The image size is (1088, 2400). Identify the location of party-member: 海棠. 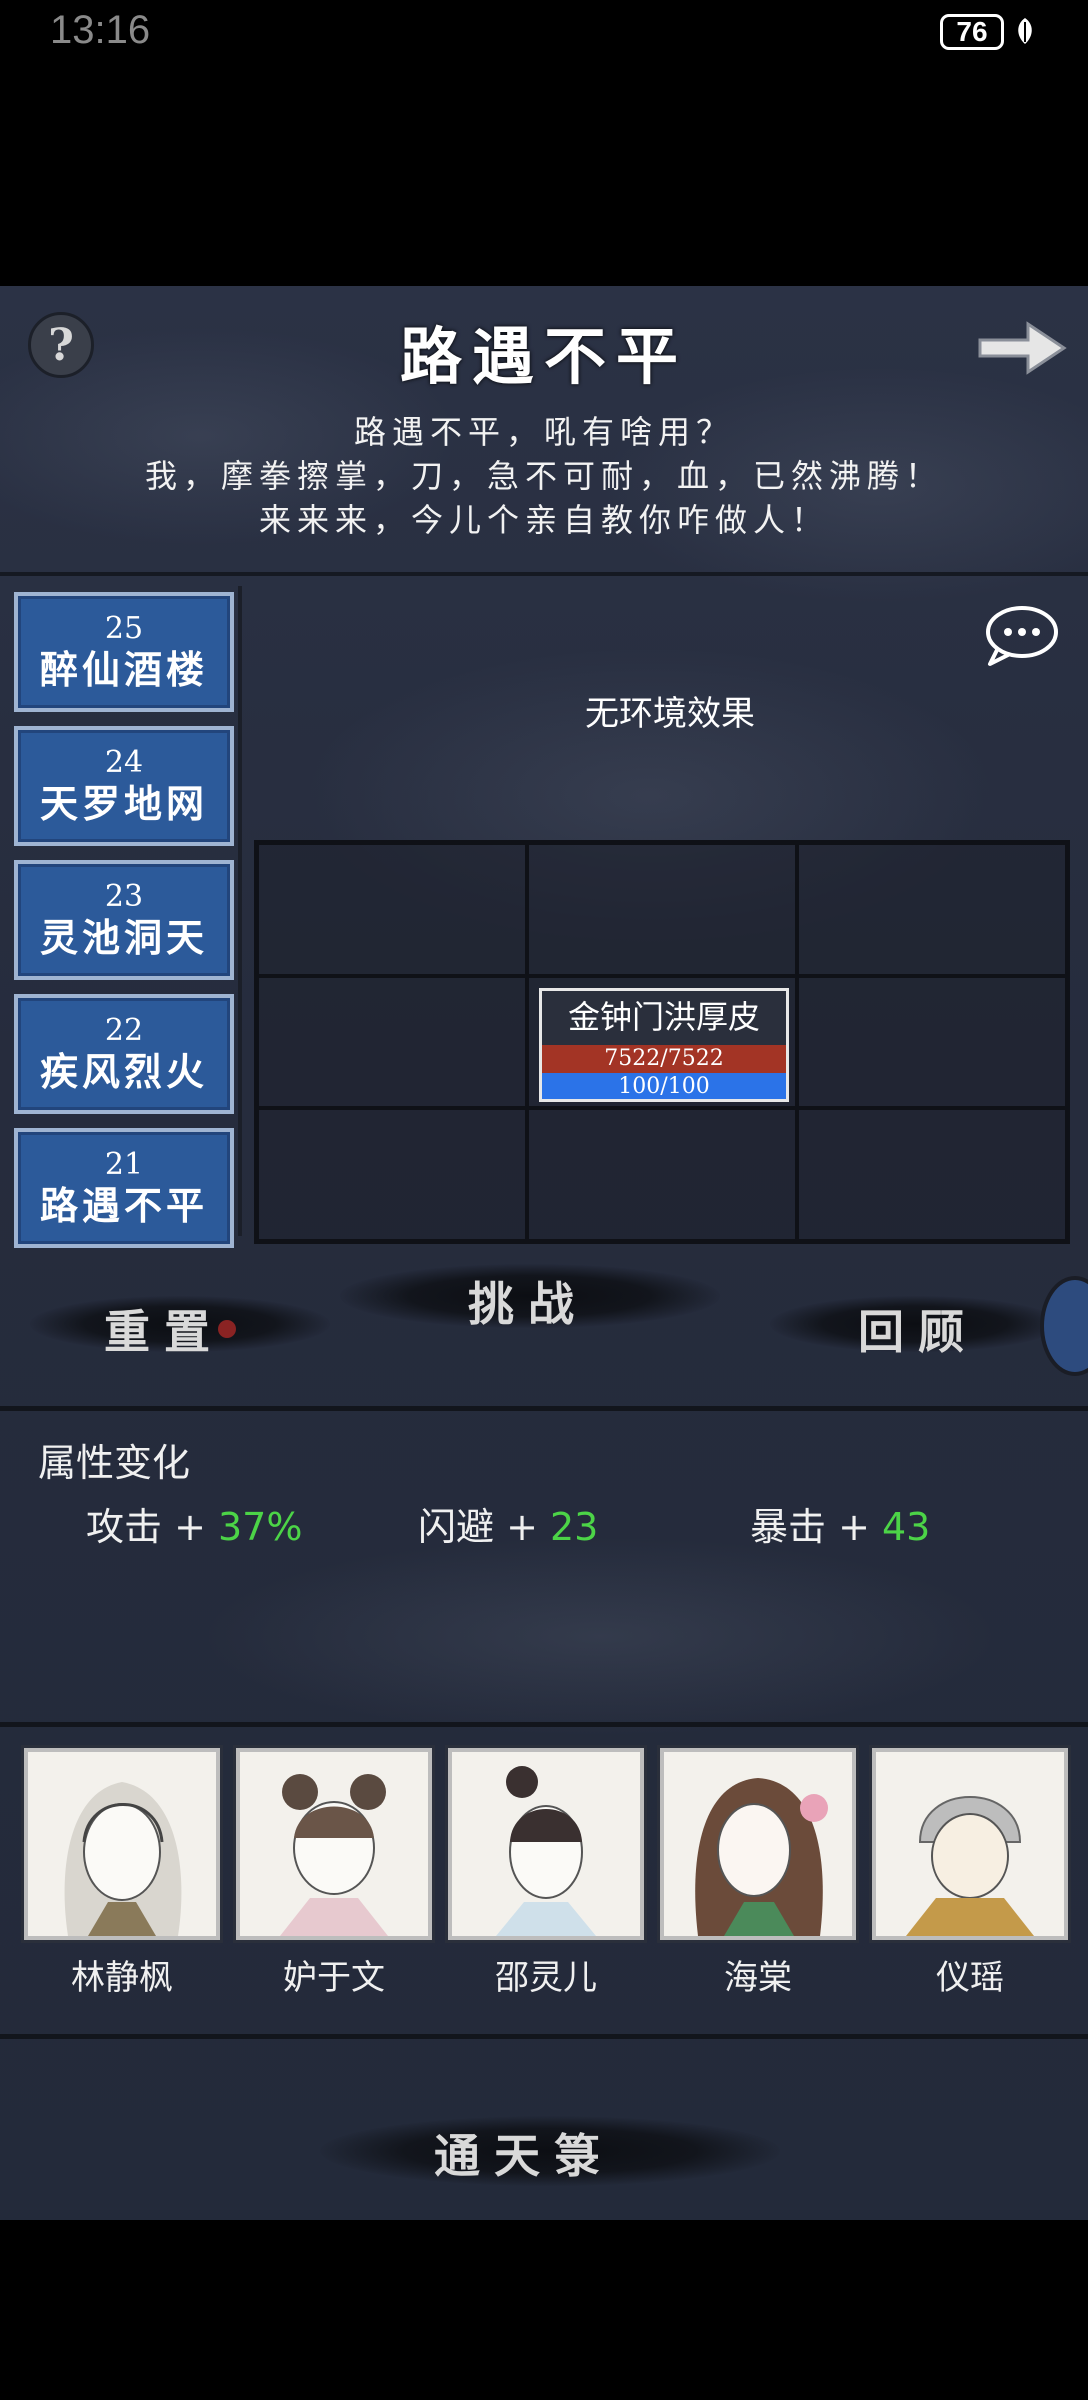
(758, 1873).